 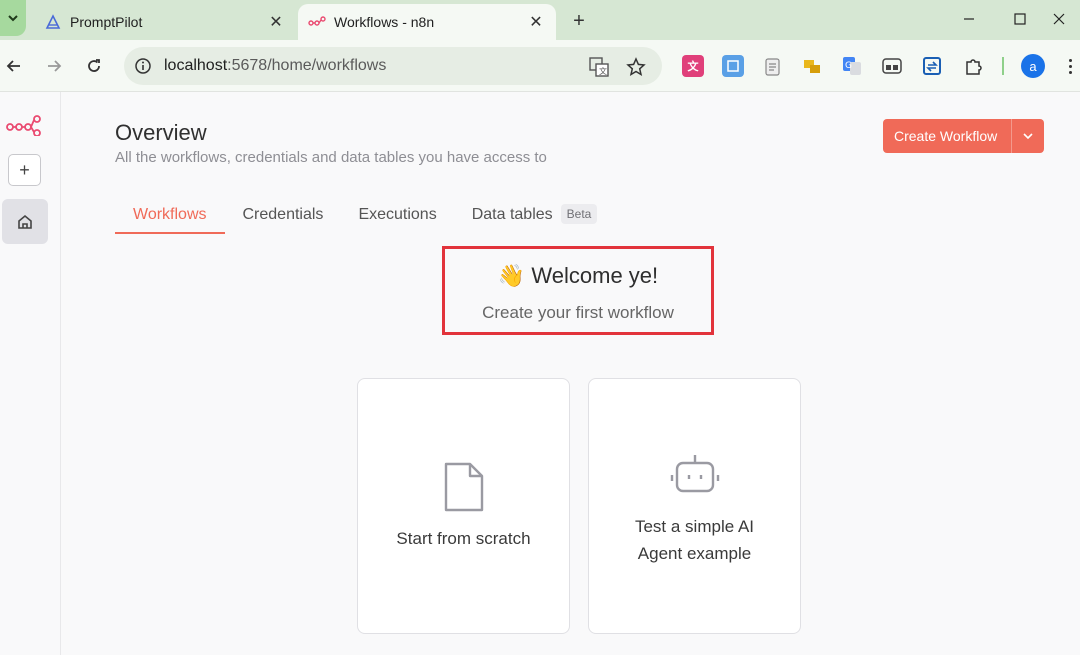 I want to click on minimize-icon, so click(x=969, y=19).